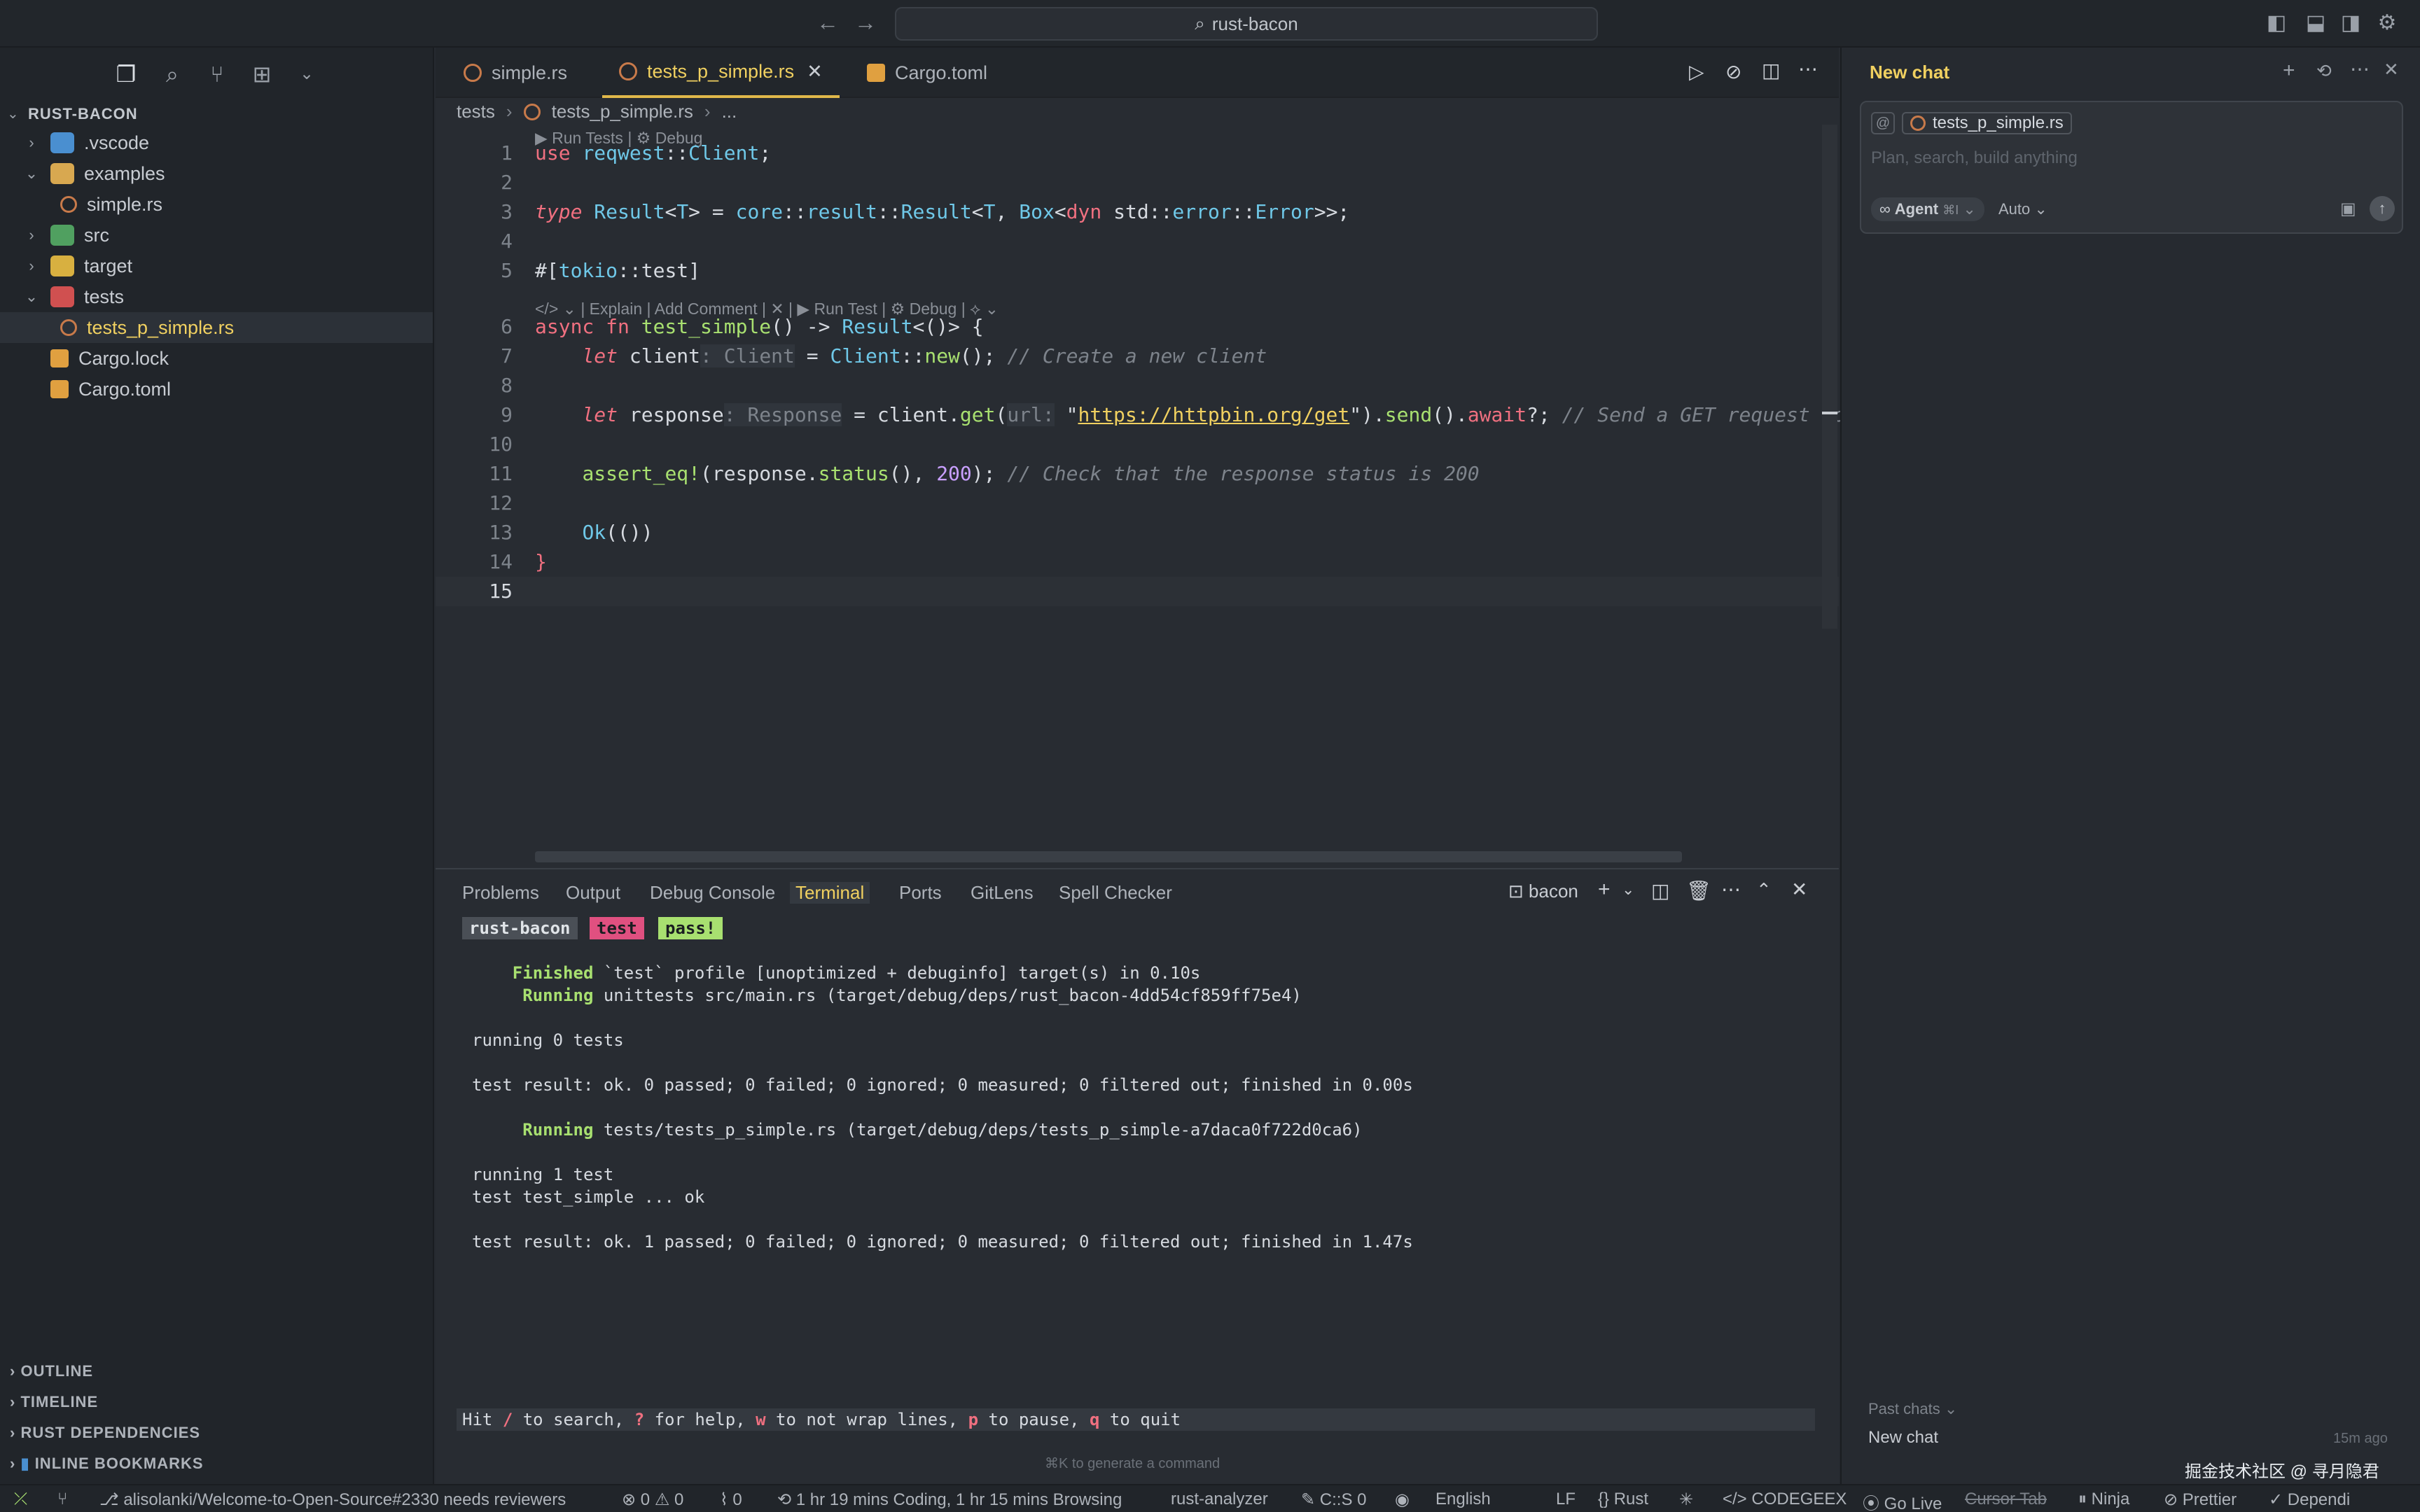 The width and height of the screenshot is (2420, 1512). What do you see at coordinates (921, 893) in the screenshot?
I see `tab-ports: Ports` at bounding box center [921, 893].